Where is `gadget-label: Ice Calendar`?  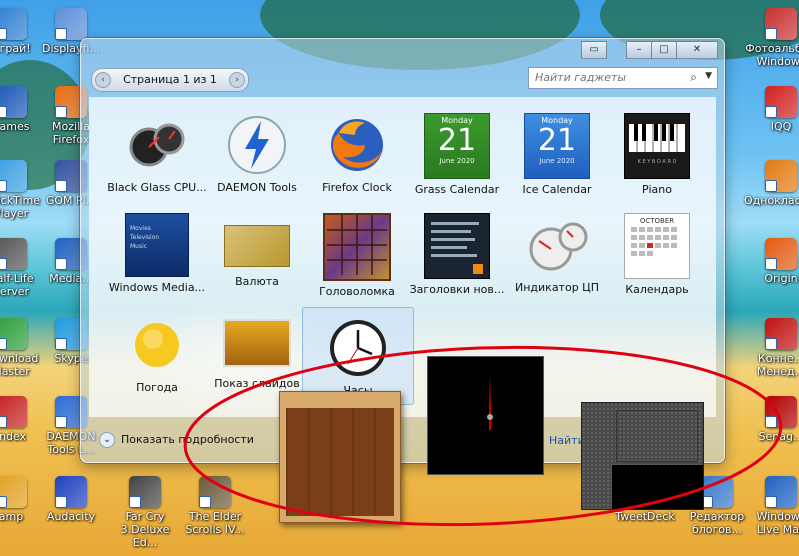
gadget-label: Ice Calendar is located at coordinates (557, 189).